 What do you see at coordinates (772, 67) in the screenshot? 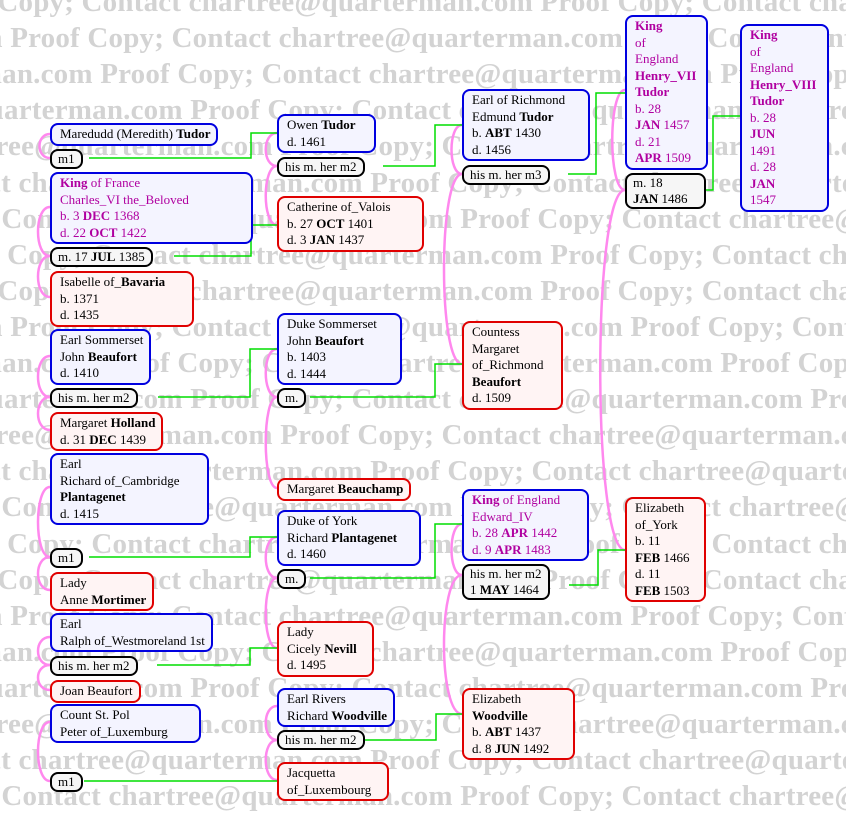
I see `text-part: England` at bounding box center [772, 67].